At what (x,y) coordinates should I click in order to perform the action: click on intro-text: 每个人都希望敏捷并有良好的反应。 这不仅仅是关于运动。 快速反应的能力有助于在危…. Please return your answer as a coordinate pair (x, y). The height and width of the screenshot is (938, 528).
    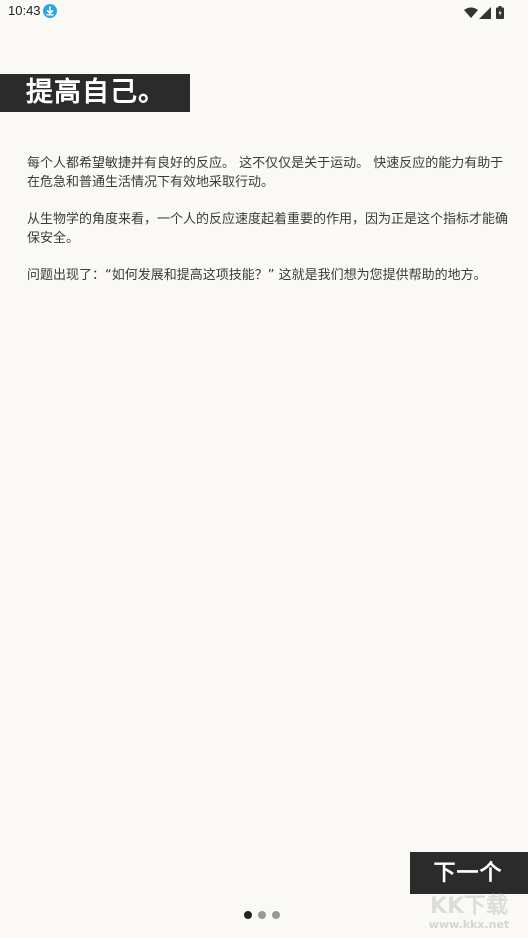
    Looking at the image, I should click on (269, 228).